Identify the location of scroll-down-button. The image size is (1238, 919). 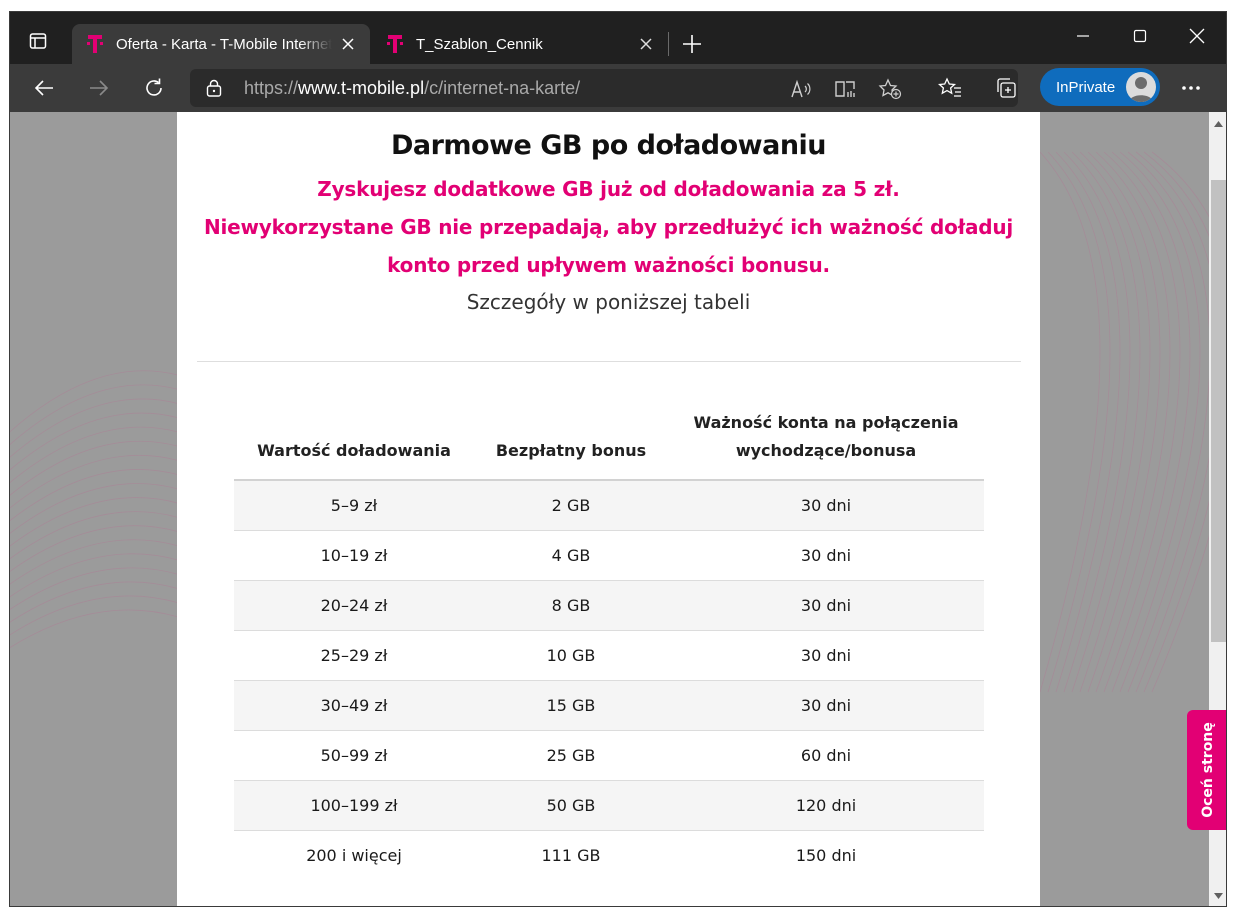
(1217, 896).